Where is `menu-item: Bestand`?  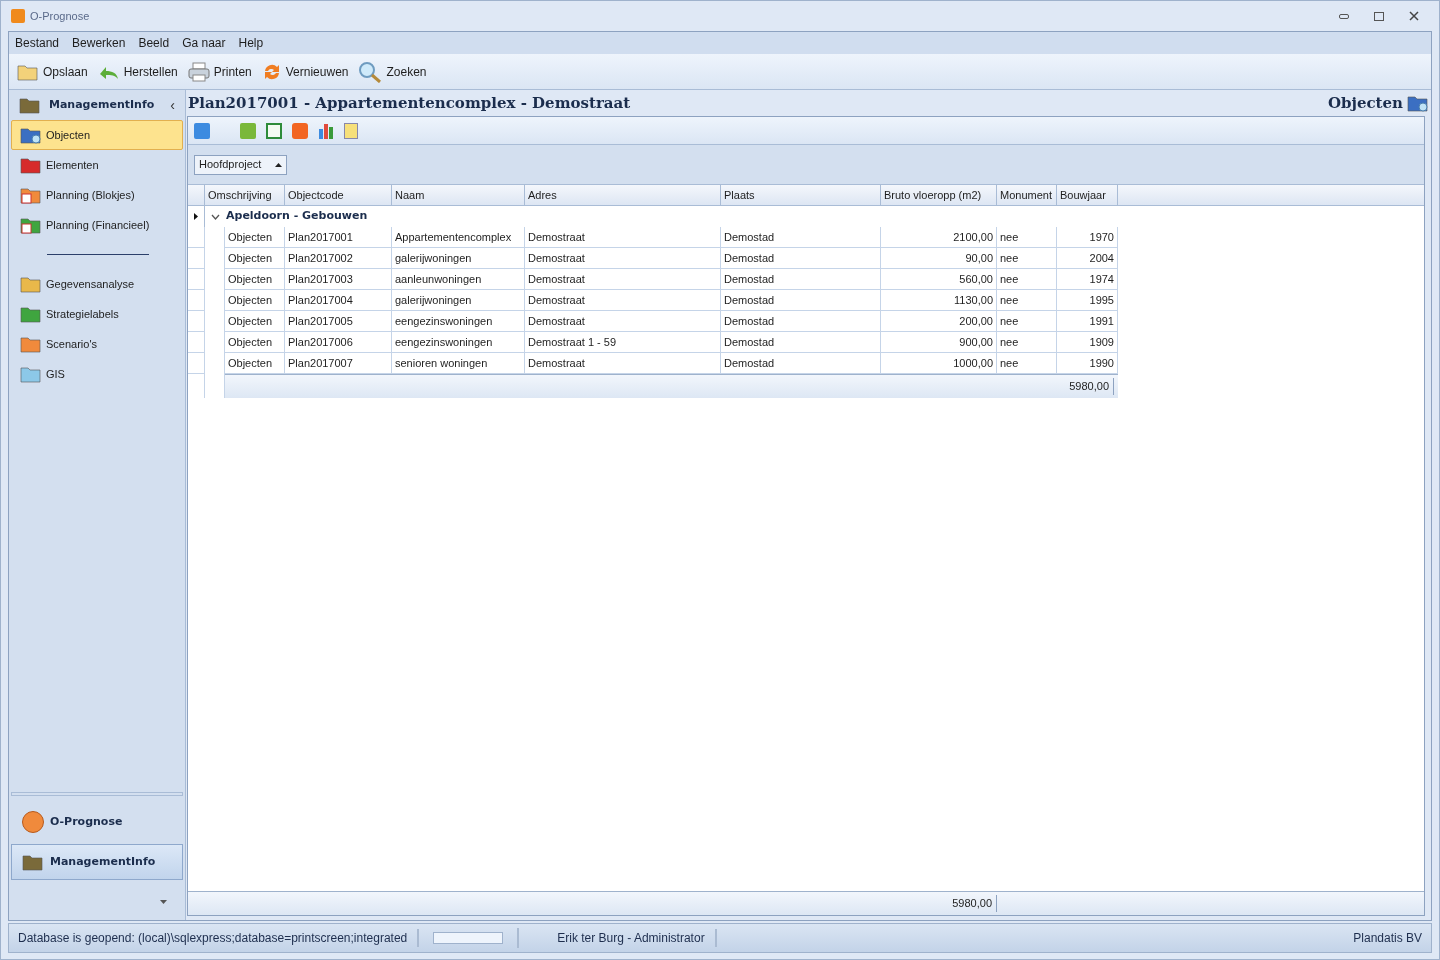 menu-item: Bestand is located at coordinates (37, 43).